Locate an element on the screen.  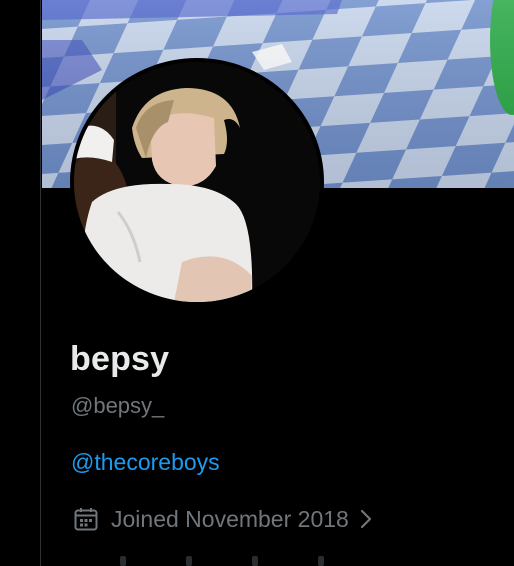
profile-display-name: bepsy is located at coordinates (120, 359).